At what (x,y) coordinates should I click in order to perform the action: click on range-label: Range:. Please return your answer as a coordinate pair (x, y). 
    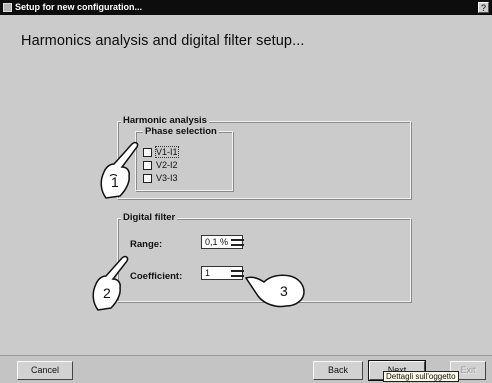
    Looking at the image, I should click on (146, 244).